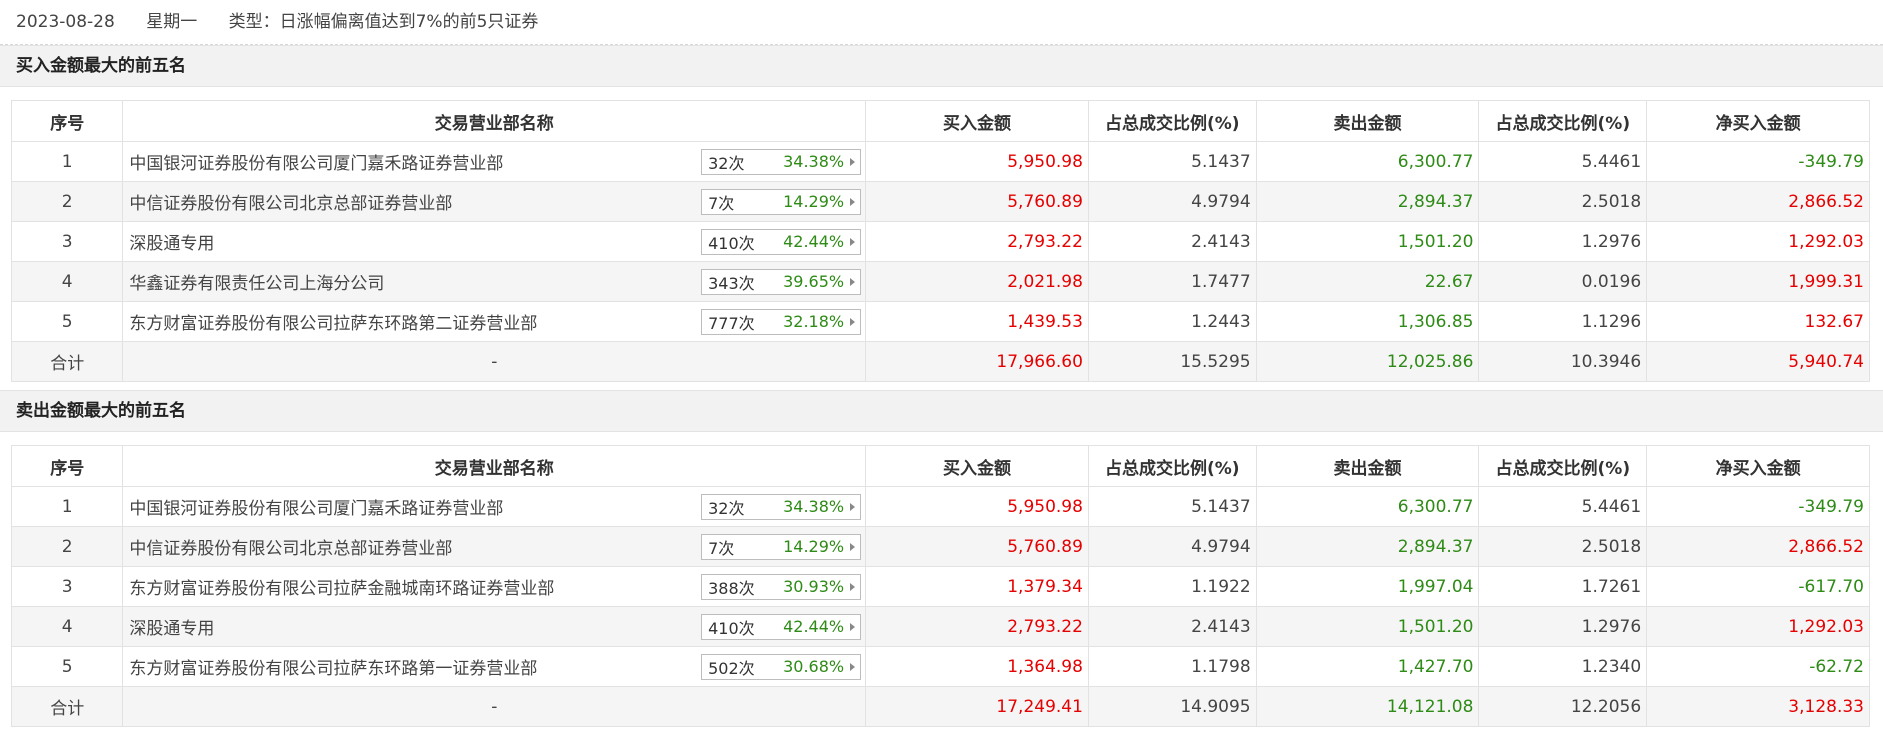 Image resolution: width=1883 pixels, height=744 pixels. What do you see at coordinates (341, 586) in the screenshot?
I see `broker-name: 东方财富证券股份有限公司拉萨金融城南环路证券营业部` at bounding box center [341, 586].